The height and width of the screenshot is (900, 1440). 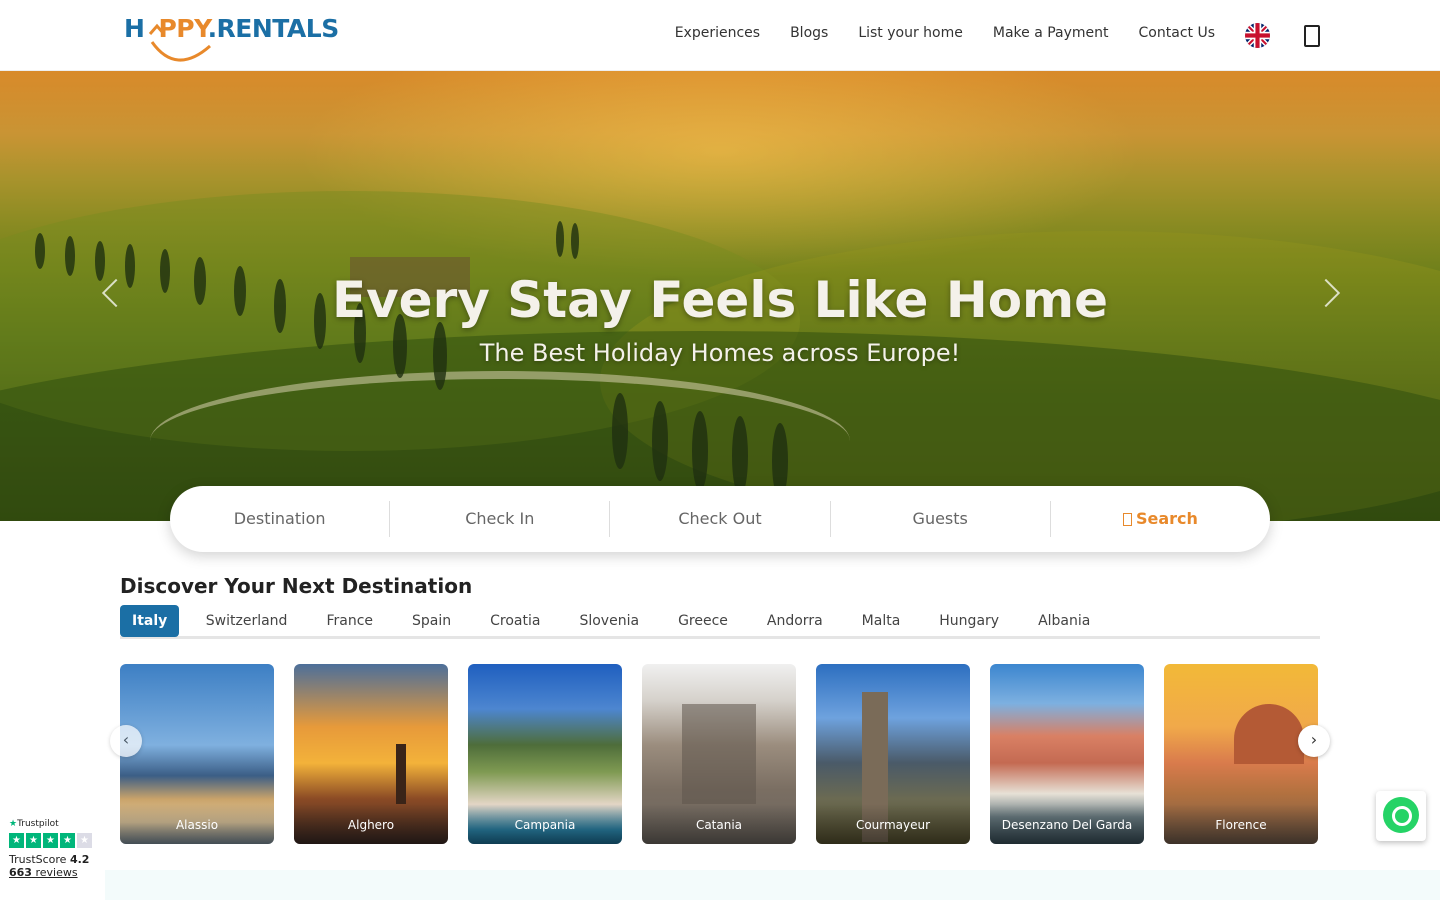 What do you see at coordinates (1241, 825) in the screenshot?
I see `card-label: Florence` at bounding box center [1241, 825].